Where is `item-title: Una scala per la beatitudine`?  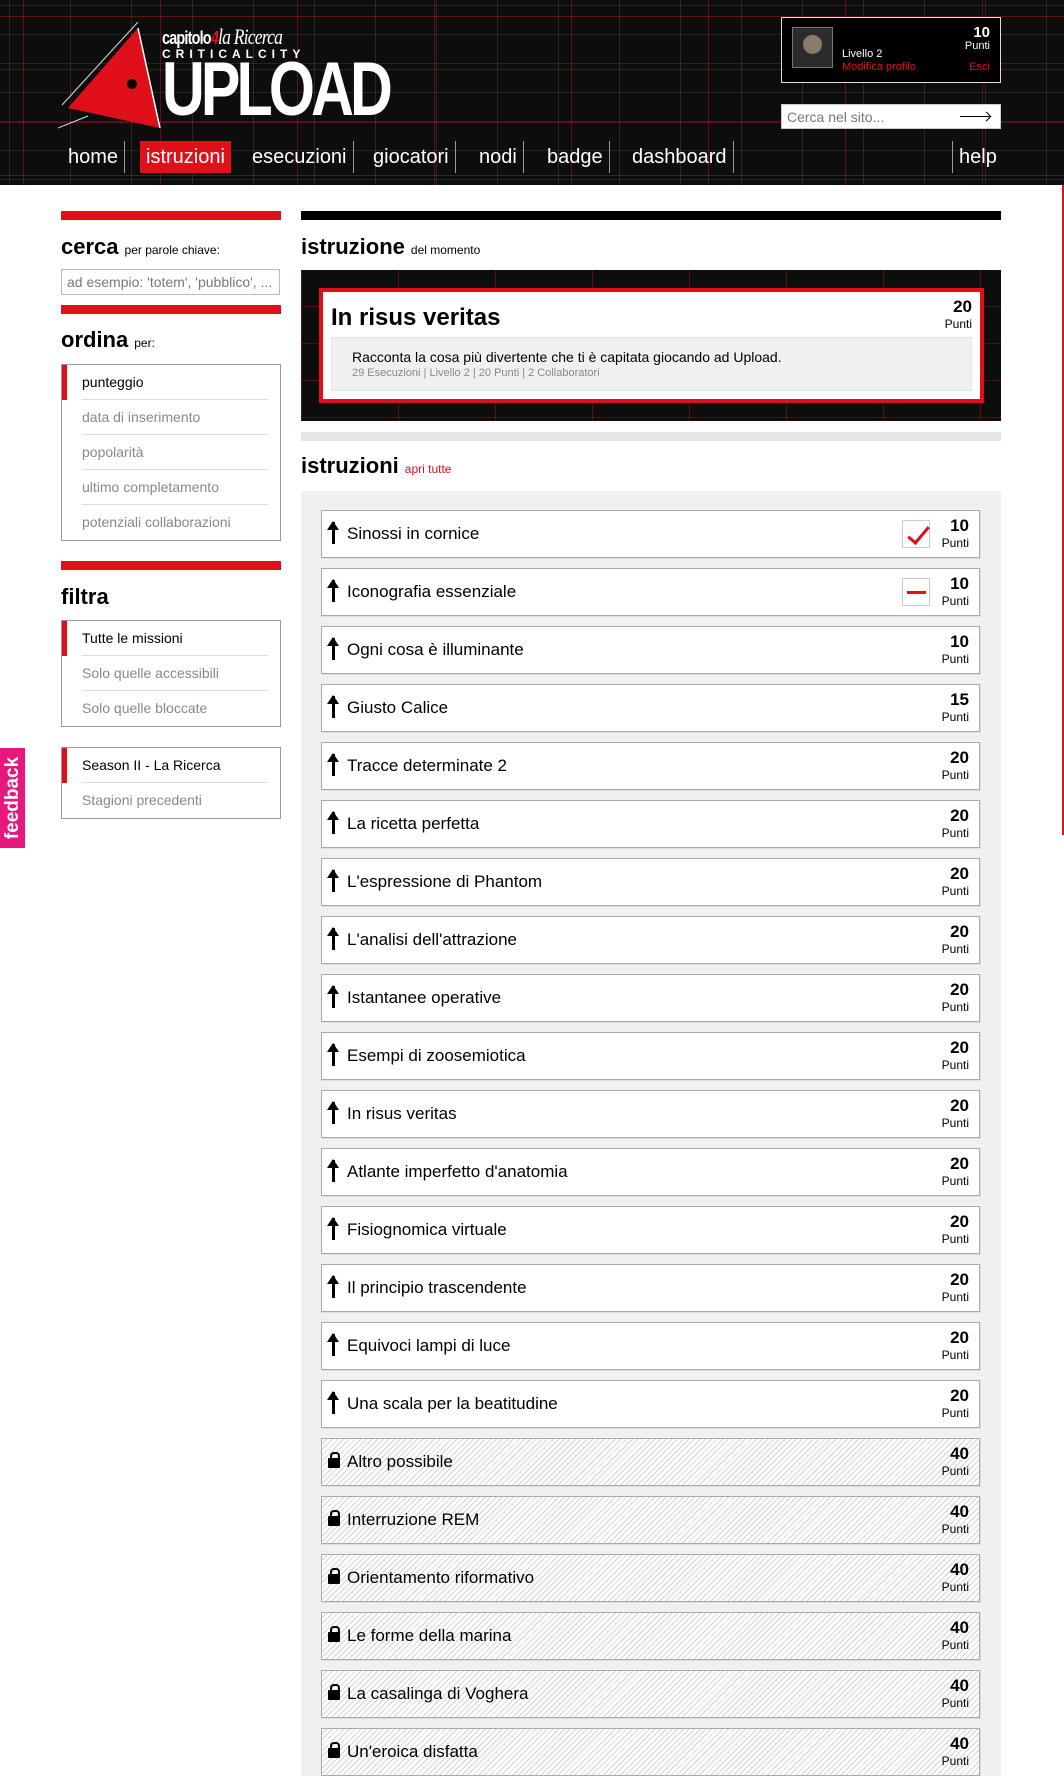
item-title: Una scala per la beatitudine is located at coordinates (452, 1403).